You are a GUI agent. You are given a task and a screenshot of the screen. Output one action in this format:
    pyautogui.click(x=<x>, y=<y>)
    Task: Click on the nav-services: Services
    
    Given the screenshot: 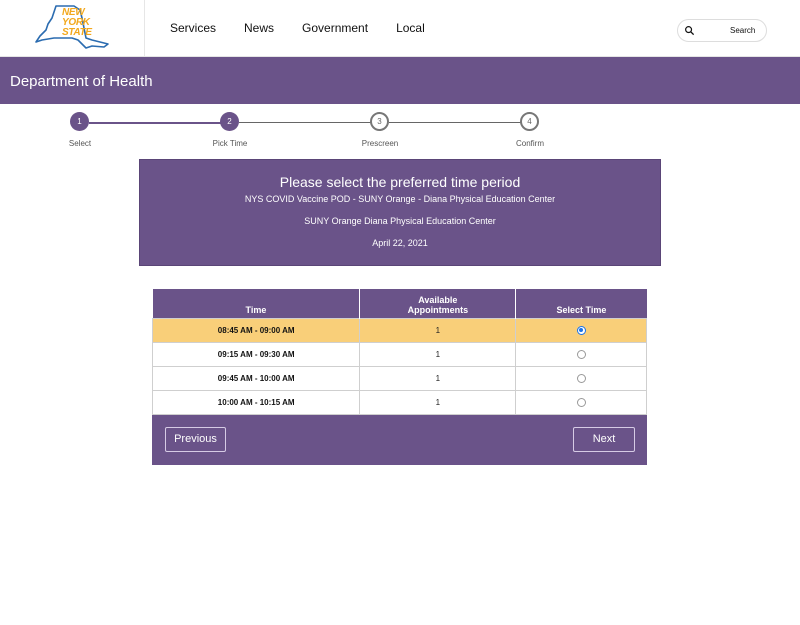 What is the action you would take?
    pyautogui.click(x=193, y=28)
    